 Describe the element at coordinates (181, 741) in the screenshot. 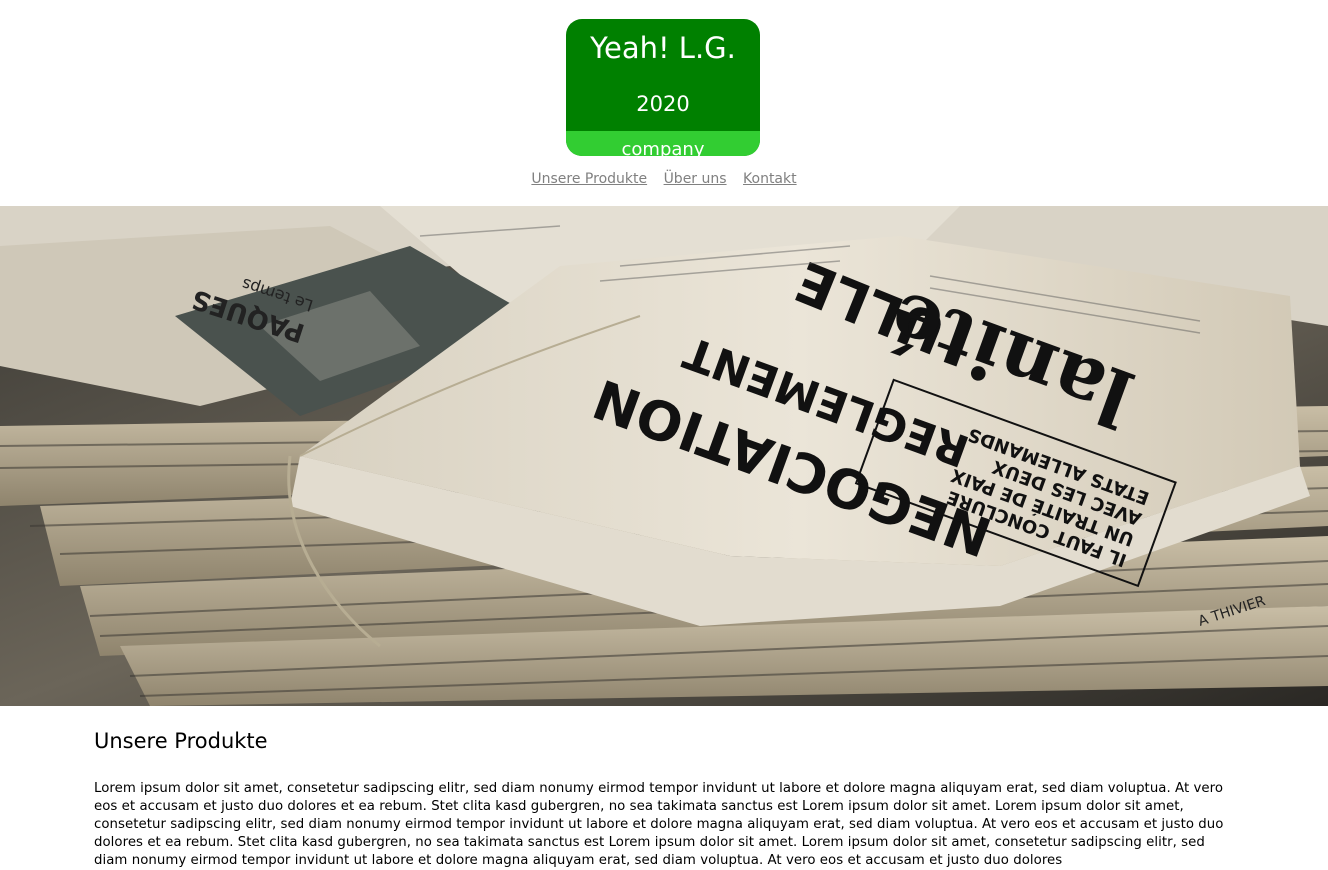

I see `section-heading: Unsere Produkte` at that location.